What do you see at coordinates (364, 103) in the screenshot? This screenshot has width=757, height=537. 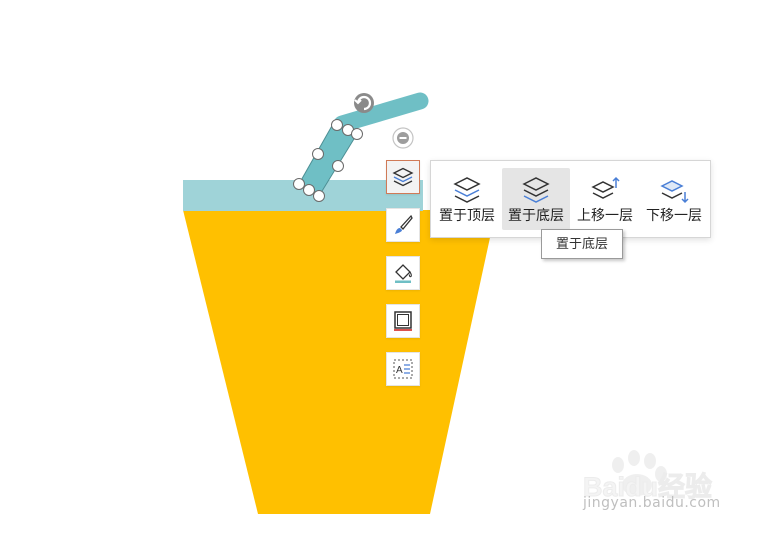 I see `rotate-handle` at bounding box center [364, 103].